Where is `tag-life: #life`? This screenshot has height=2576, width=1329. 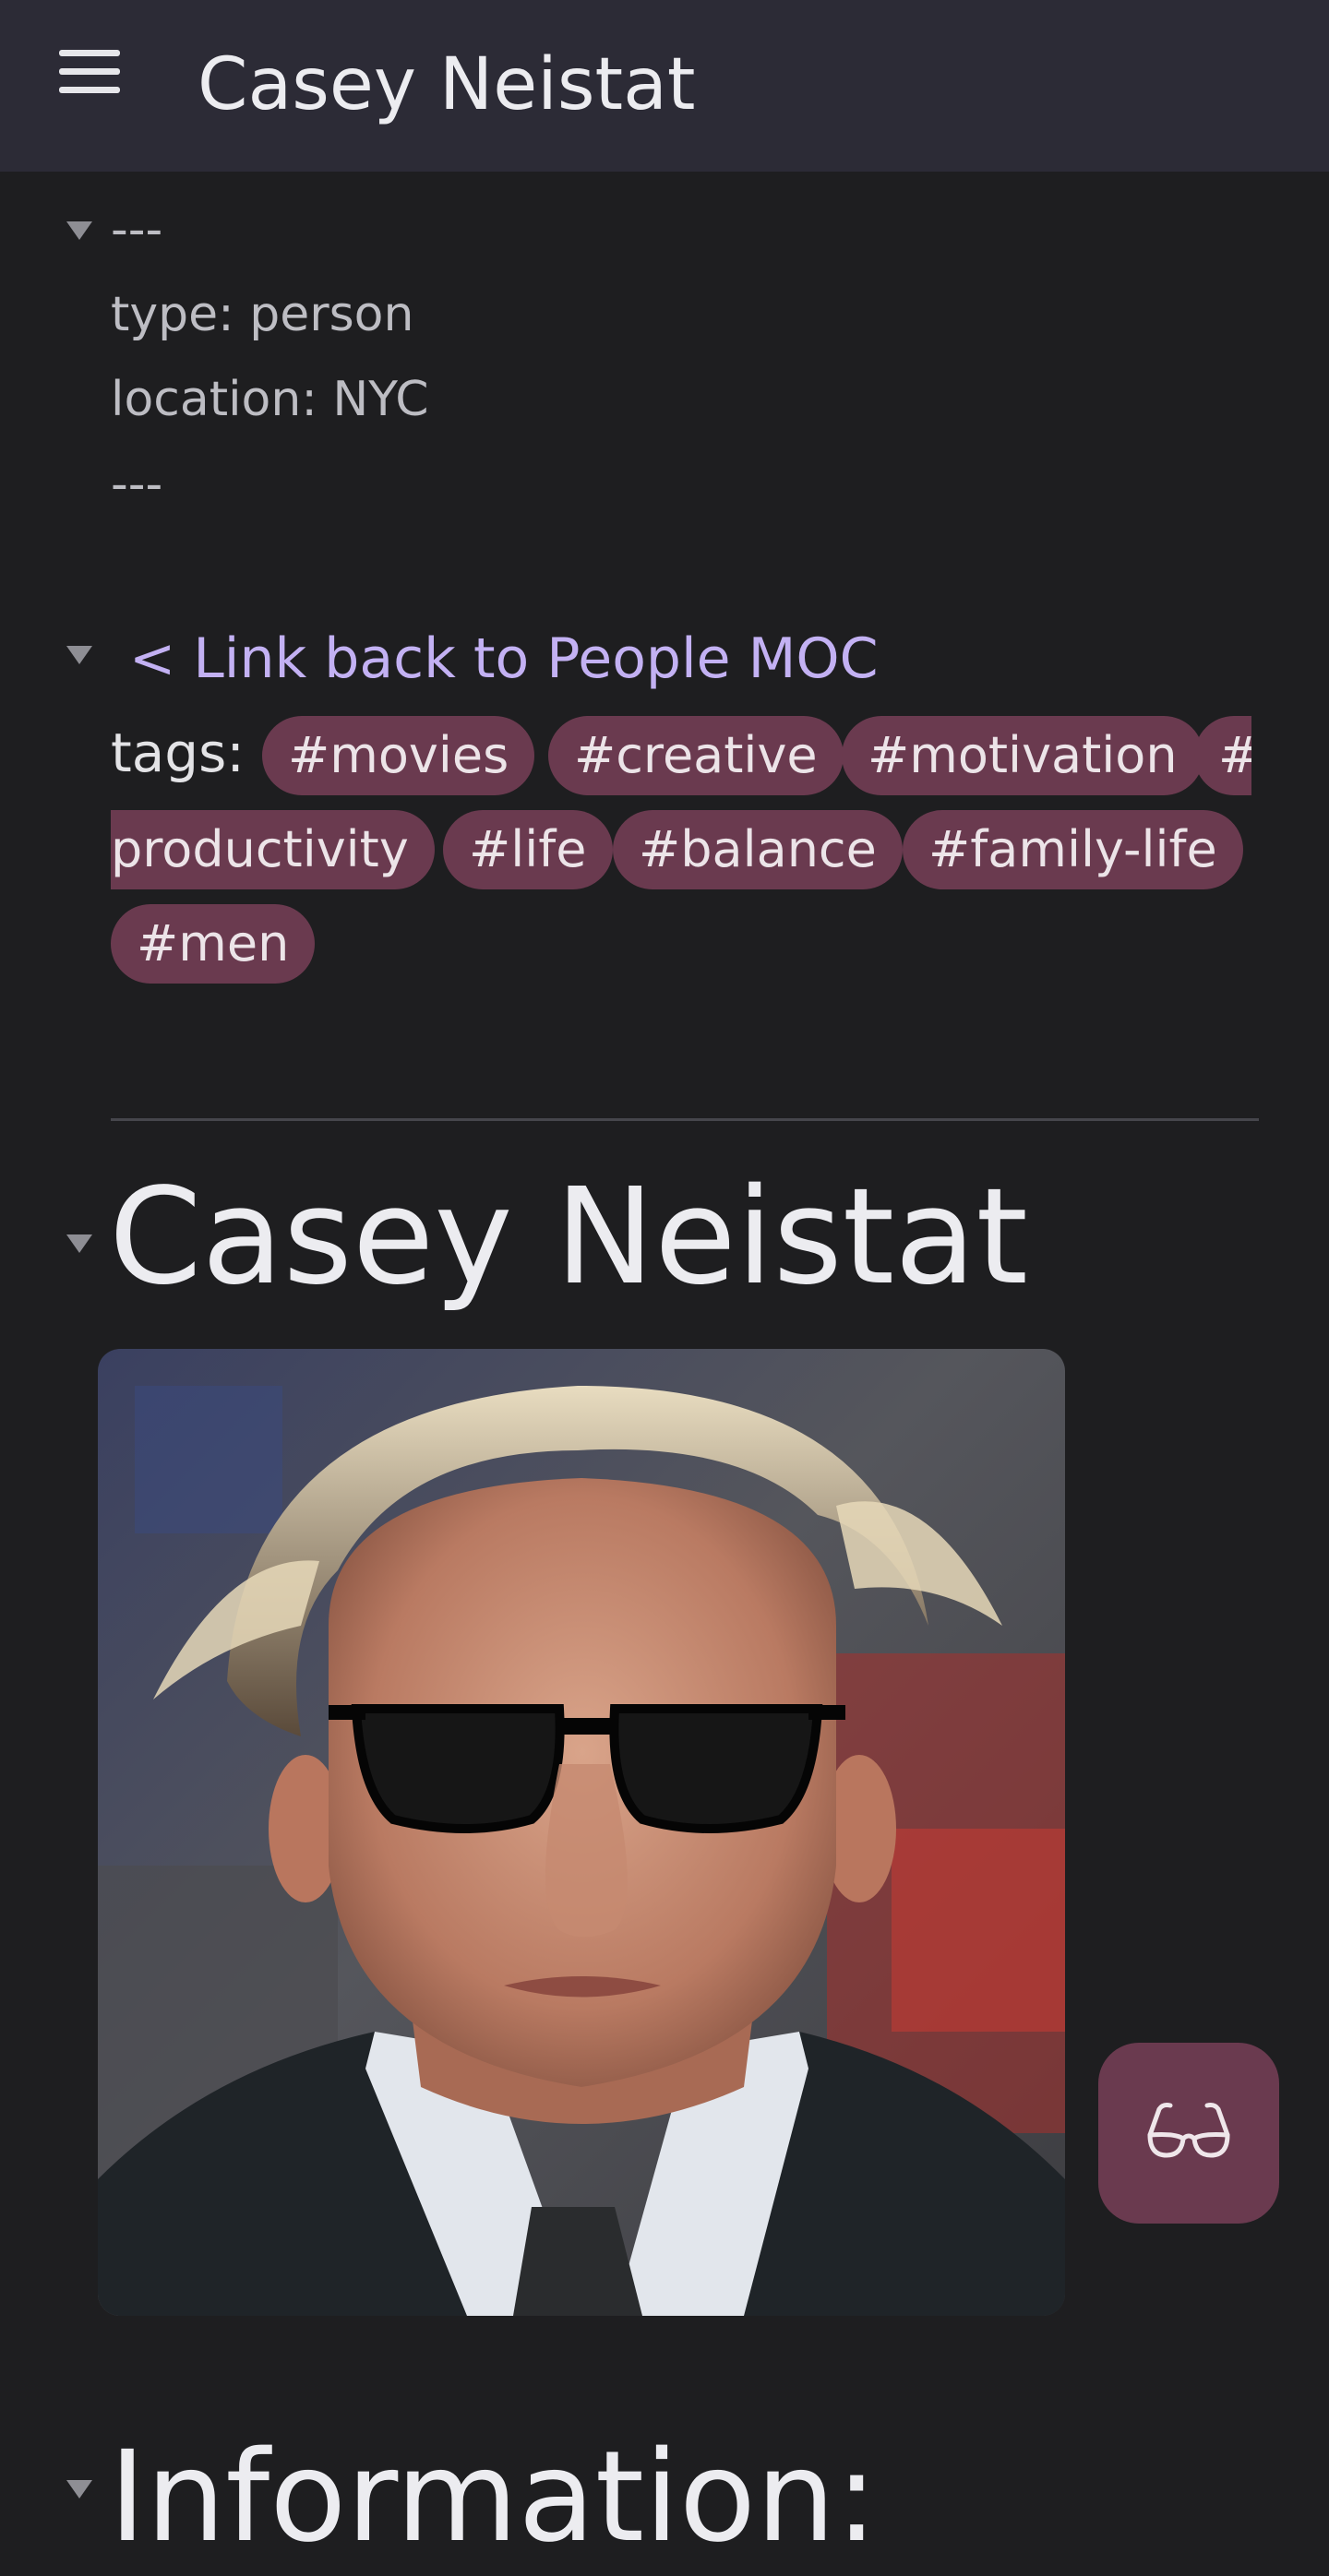 tag-life: #life is located at coordinates (528, 849).